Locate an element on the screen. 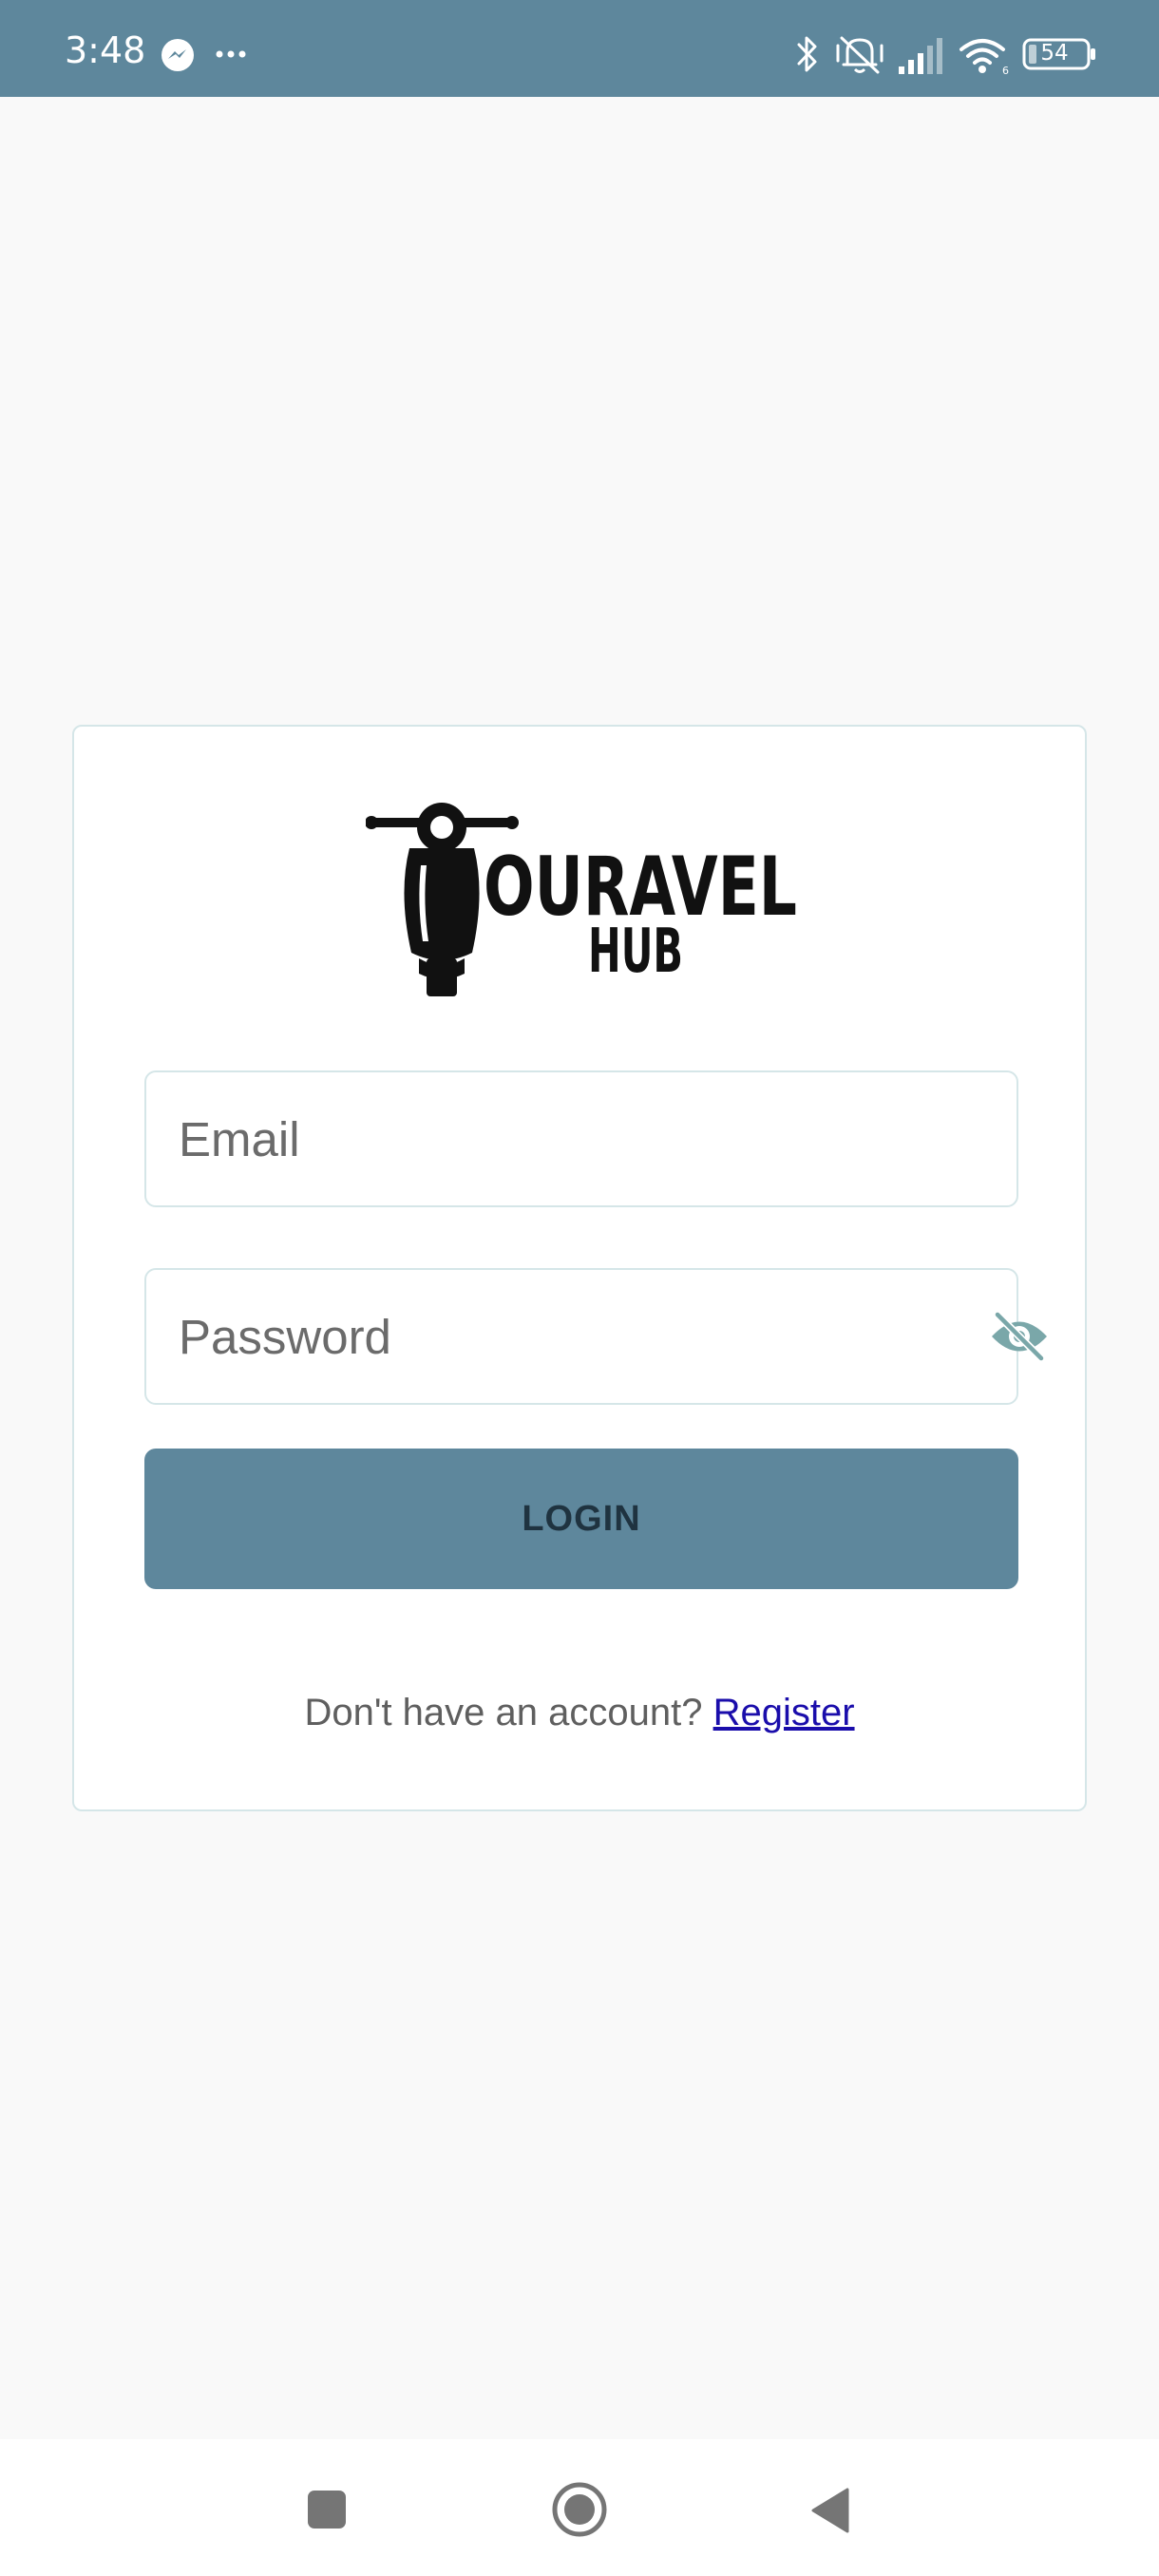 This screenshot has height=2576, width=1159. bluetooth-icon is located at coordinates (807, 54).